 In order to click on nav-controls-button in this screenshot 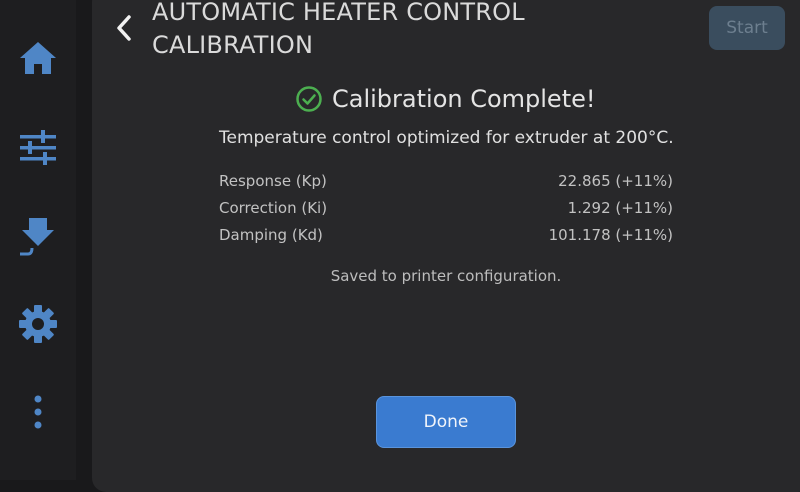, I will do `click(38, 148)`.